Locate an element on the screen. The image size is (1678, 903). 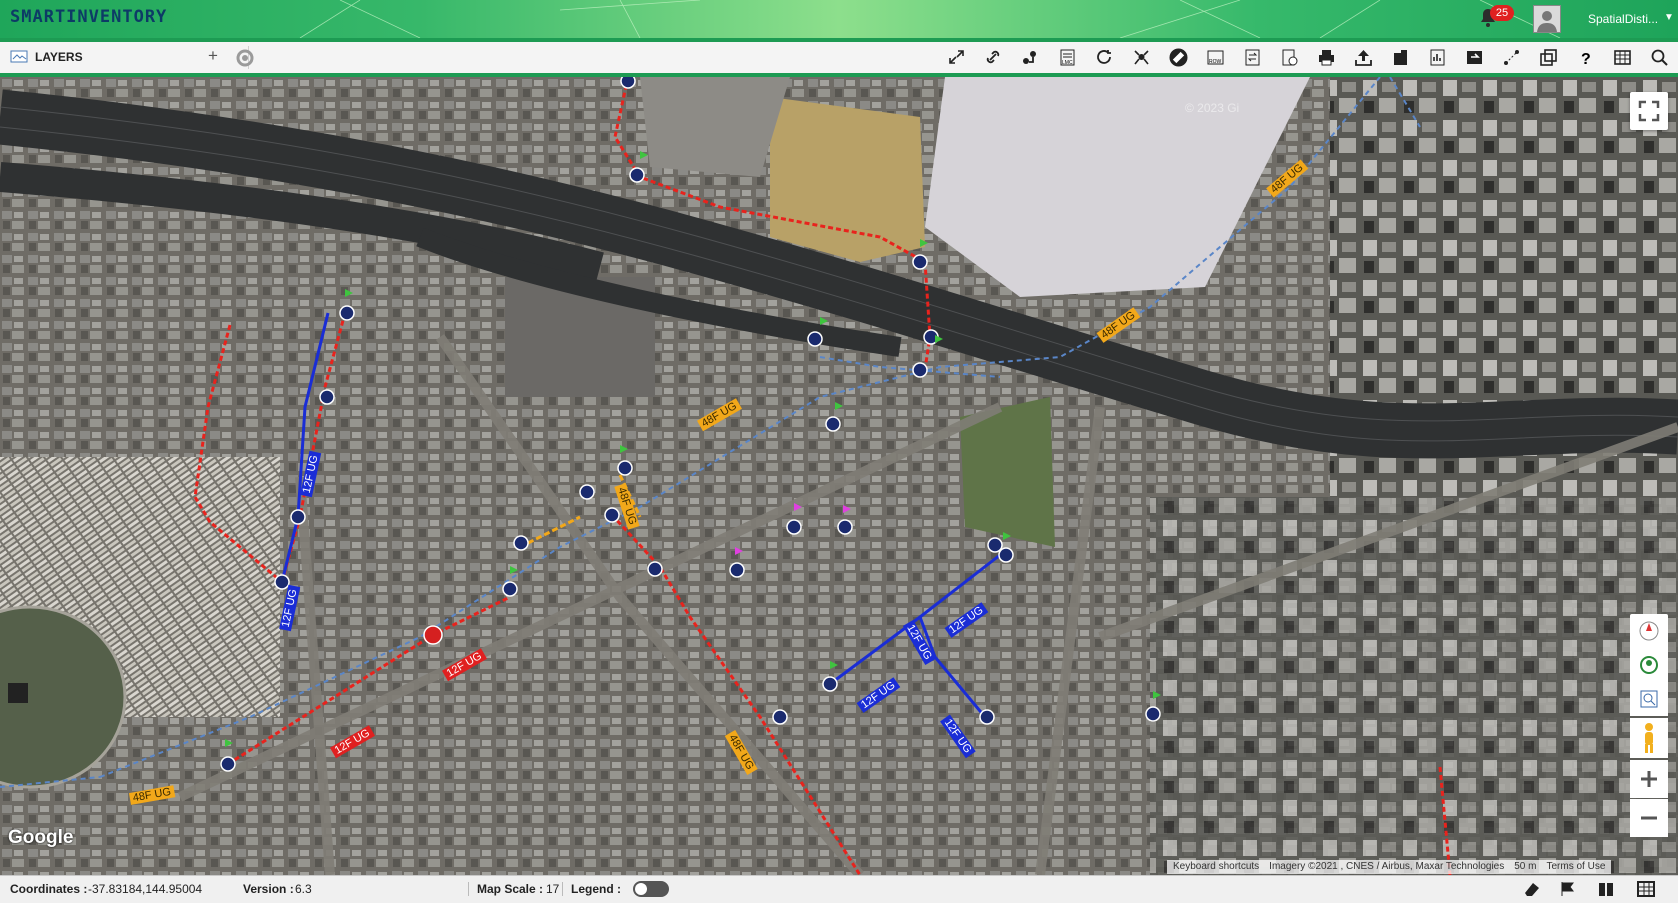
coordinates-label: Coordinates : is located at coordinates (49, 889).